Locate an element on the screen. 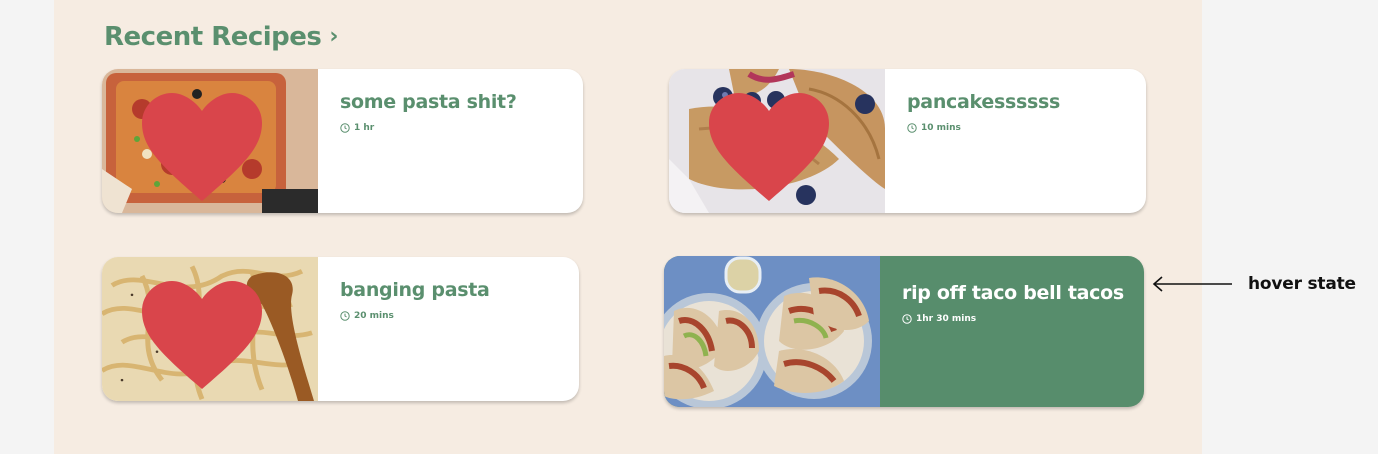  recipe-card: pancakessssss 10 mins is located at coordinates (907, 141).